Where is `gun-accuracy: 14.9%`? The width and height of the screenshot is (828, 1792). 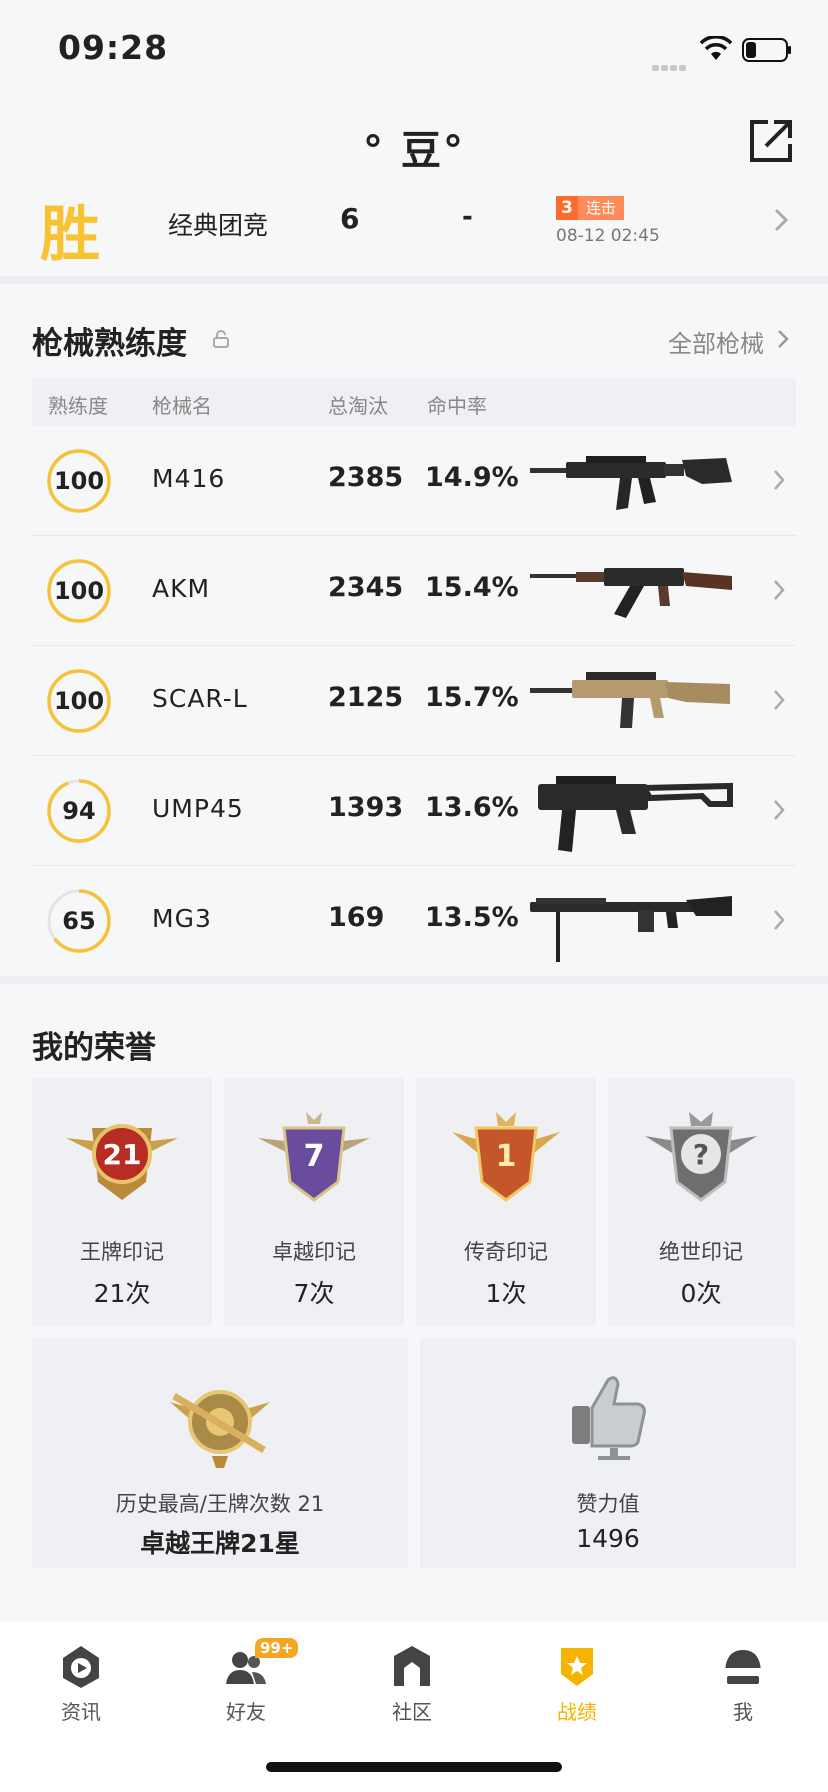
gun-accuracy: 14.9% is located at coordinates (472, 477).